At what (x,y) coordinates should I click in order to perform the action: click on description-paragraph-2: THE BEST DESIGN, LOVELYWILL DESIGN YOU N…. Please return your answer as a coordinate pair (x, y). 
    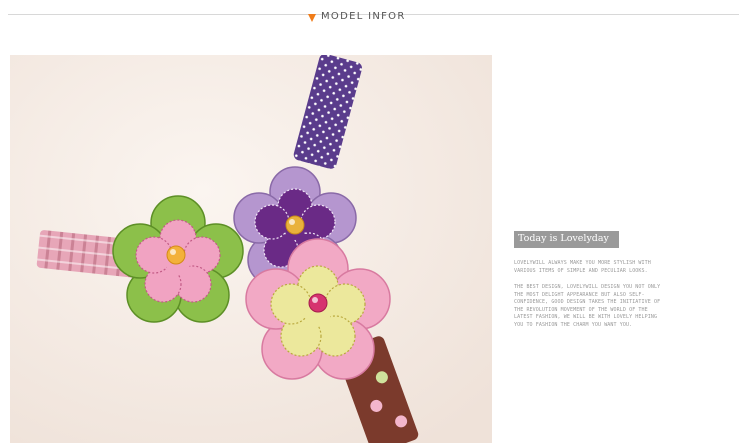
    Looking at the image, I should click on (587, 306).